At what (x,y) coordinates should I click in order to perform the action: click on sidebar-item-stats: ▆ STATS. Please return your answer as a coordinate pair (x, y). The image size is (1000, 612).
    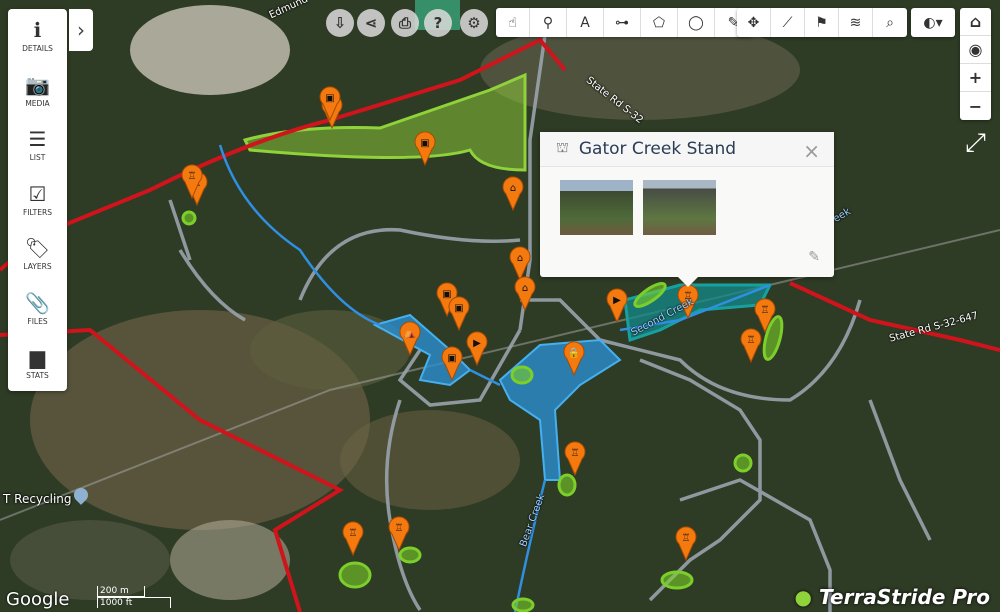
    Looking at the image, I should click on (37, 363).